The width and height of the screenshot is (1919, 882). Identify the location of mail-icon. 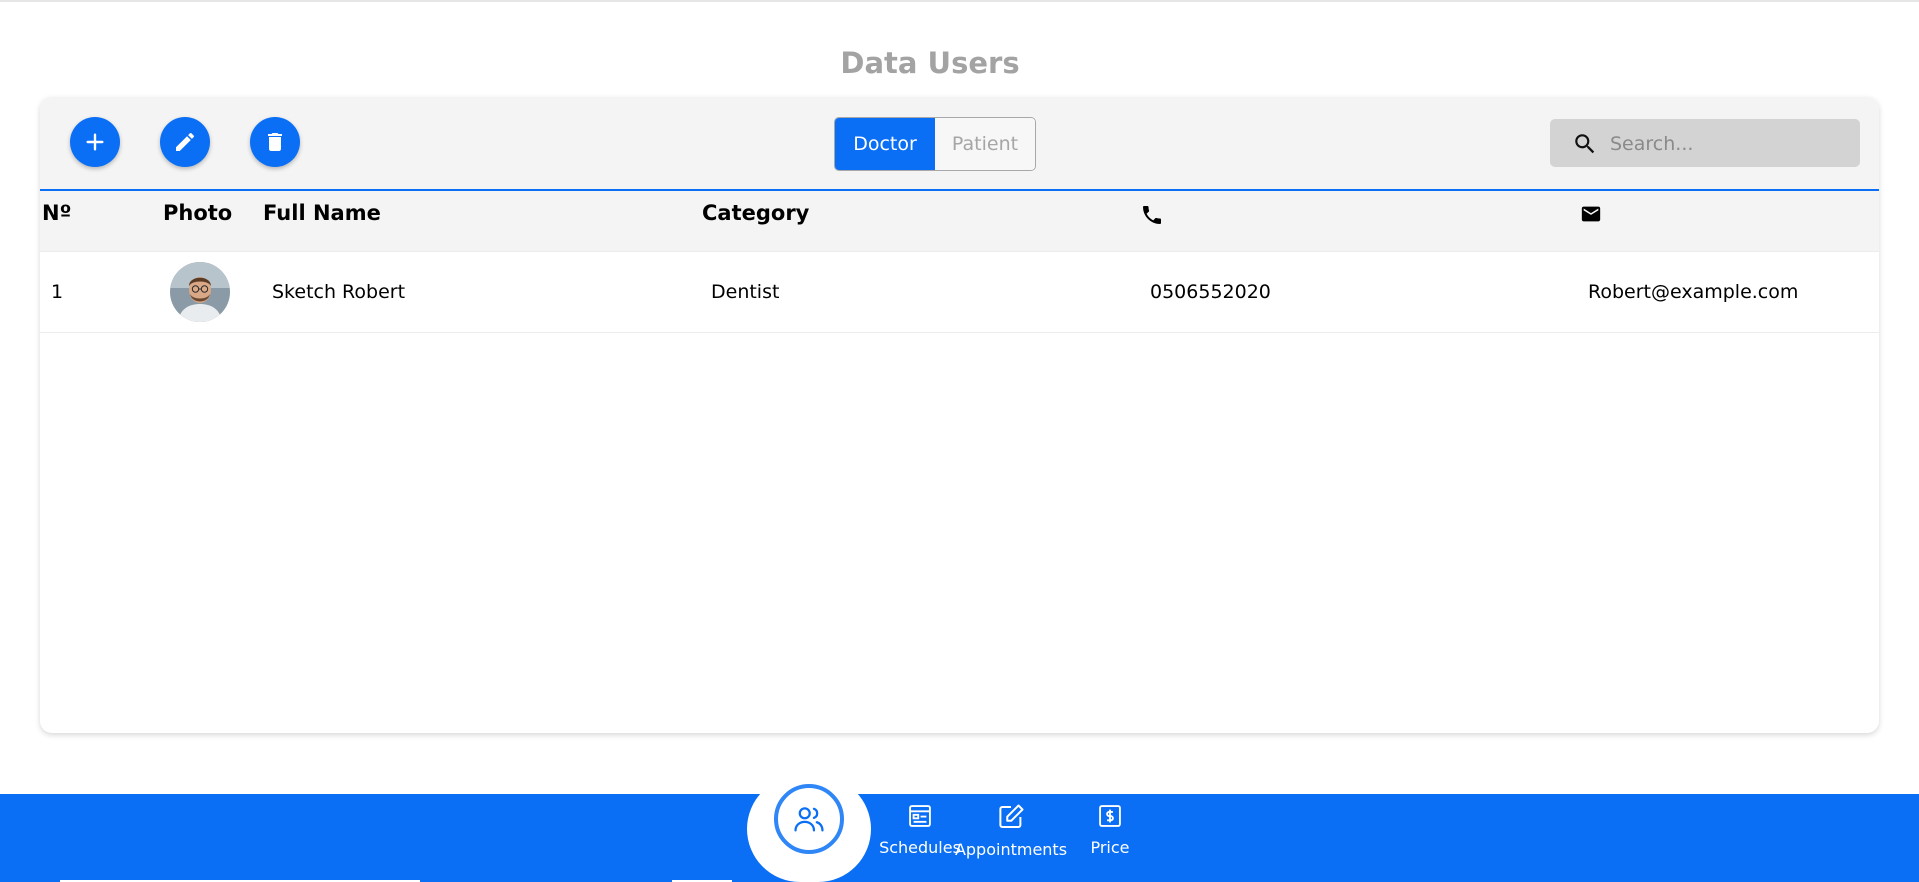
(1591, 214).